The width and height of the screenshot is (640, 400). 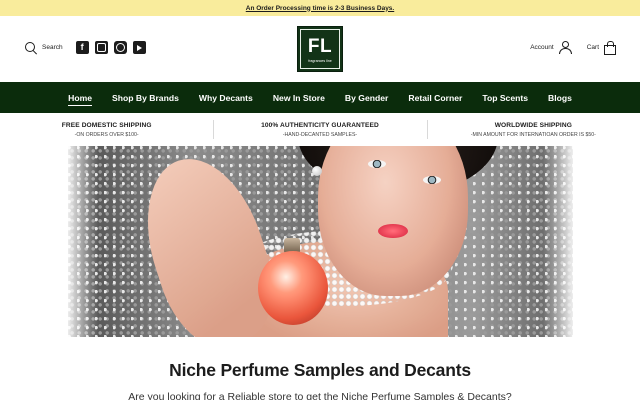 What do you see at coordinates (101, 47) in the screenshot?
I see `instagram-icon` at bounding box center [101, 47].